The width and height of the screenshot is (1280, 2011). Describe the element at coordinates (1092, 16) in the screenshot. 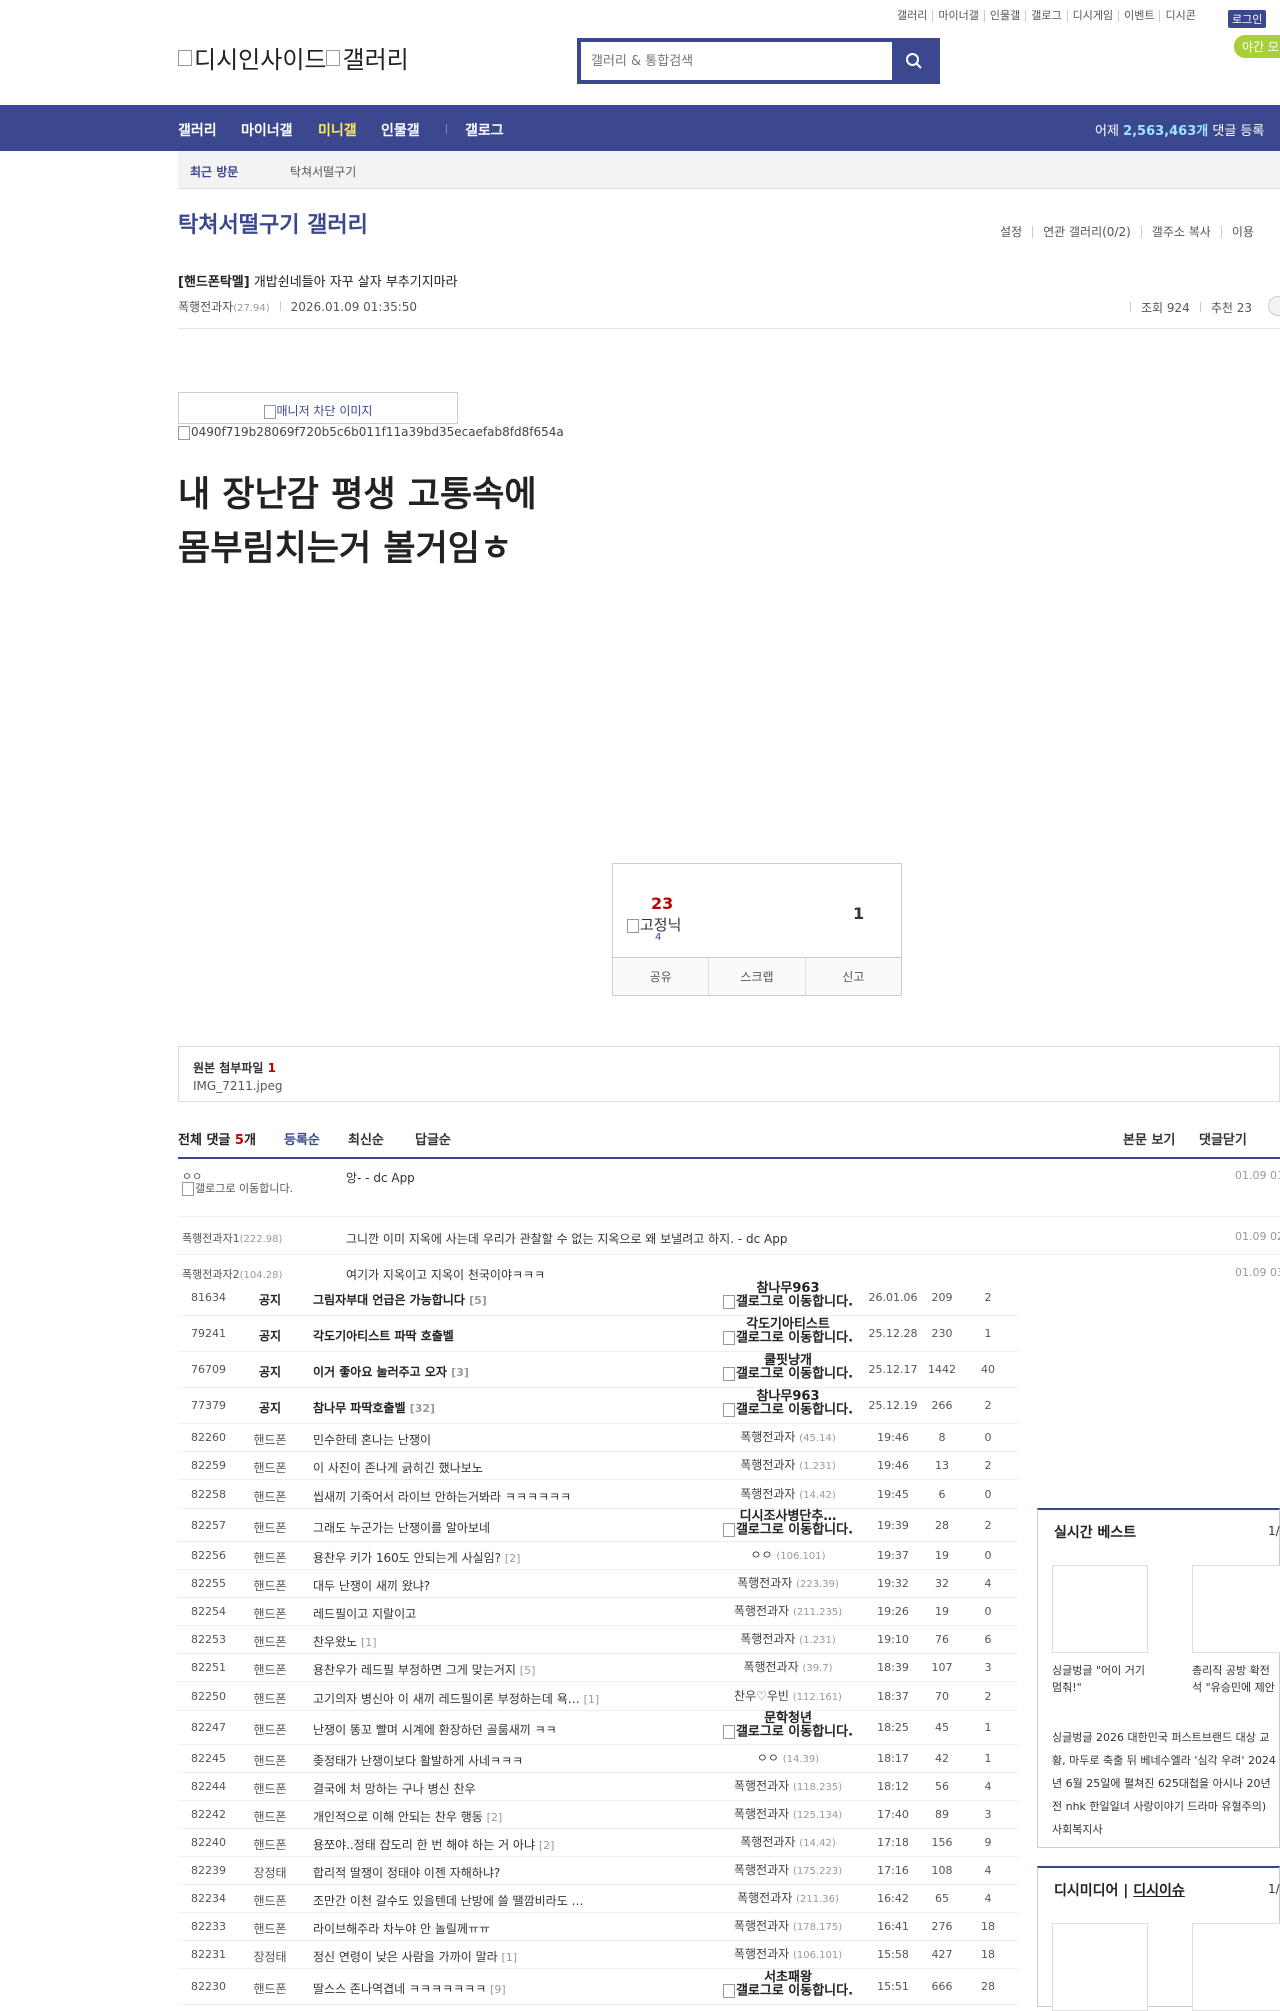

I see `top-util-link: 디시게임` at that location.